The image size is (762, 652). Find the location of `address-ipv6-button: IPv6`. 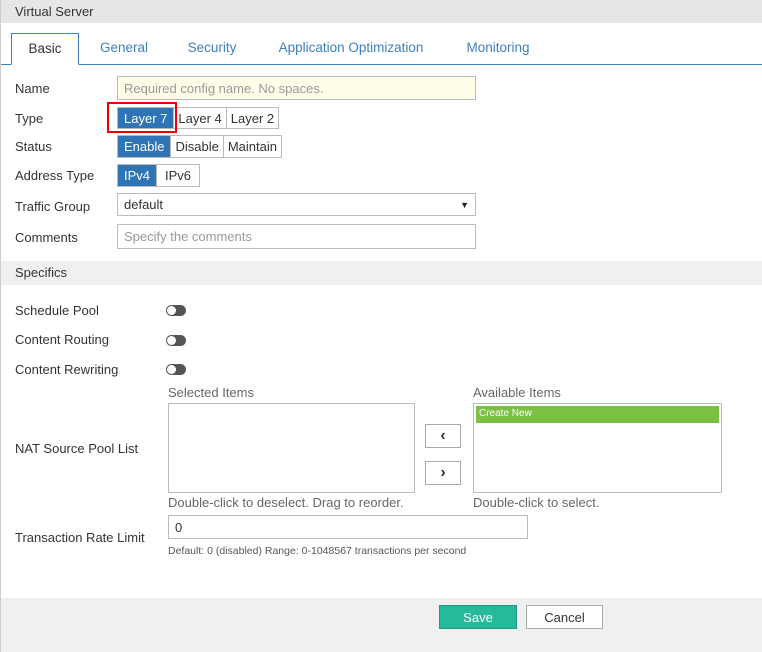

address-ipv6-button: IPv6 is located at coordinates (177, 175).